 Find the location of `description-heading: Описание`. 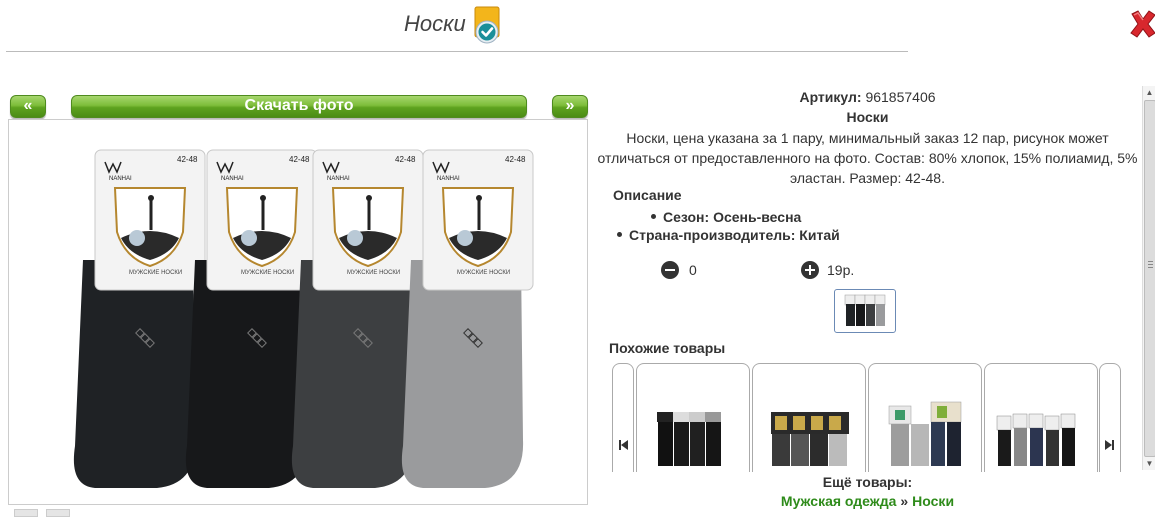

description-heading: Описание is located at coordinates (647, 195).